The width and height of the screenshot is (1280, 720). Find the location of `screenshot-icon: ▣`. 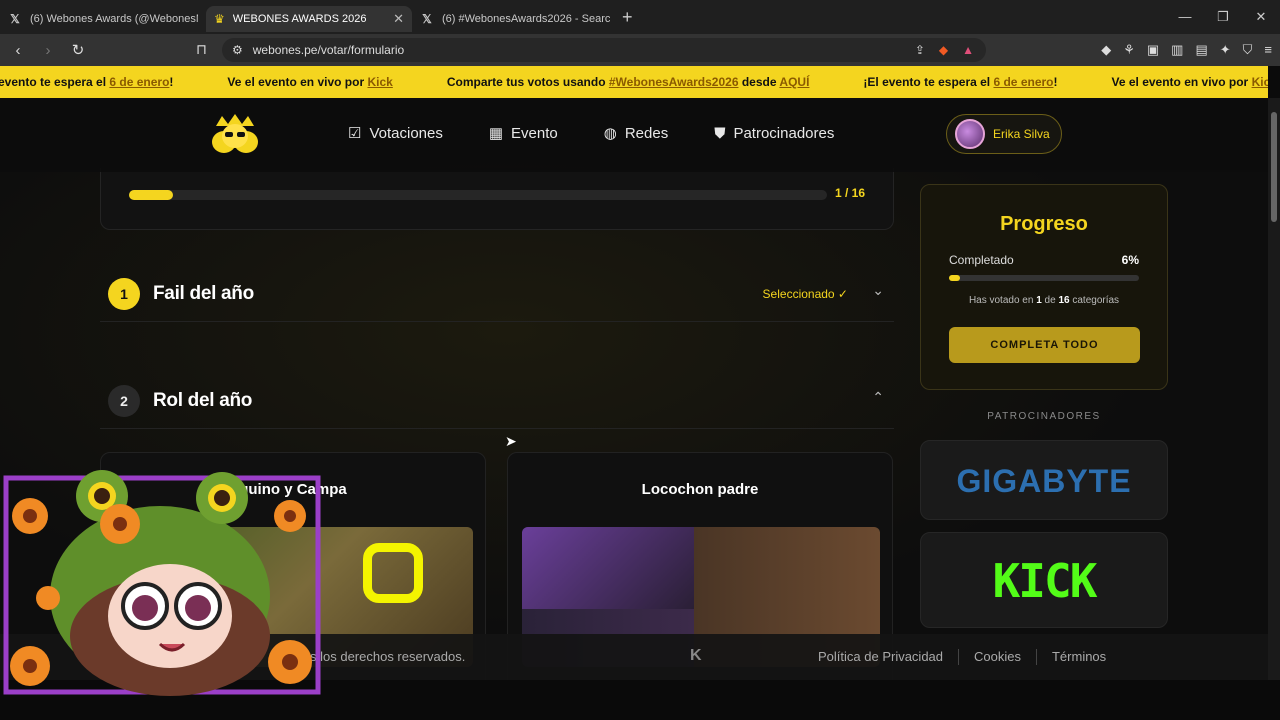

screenshot-icon: ▣ is located at coordinates (1153, 50).